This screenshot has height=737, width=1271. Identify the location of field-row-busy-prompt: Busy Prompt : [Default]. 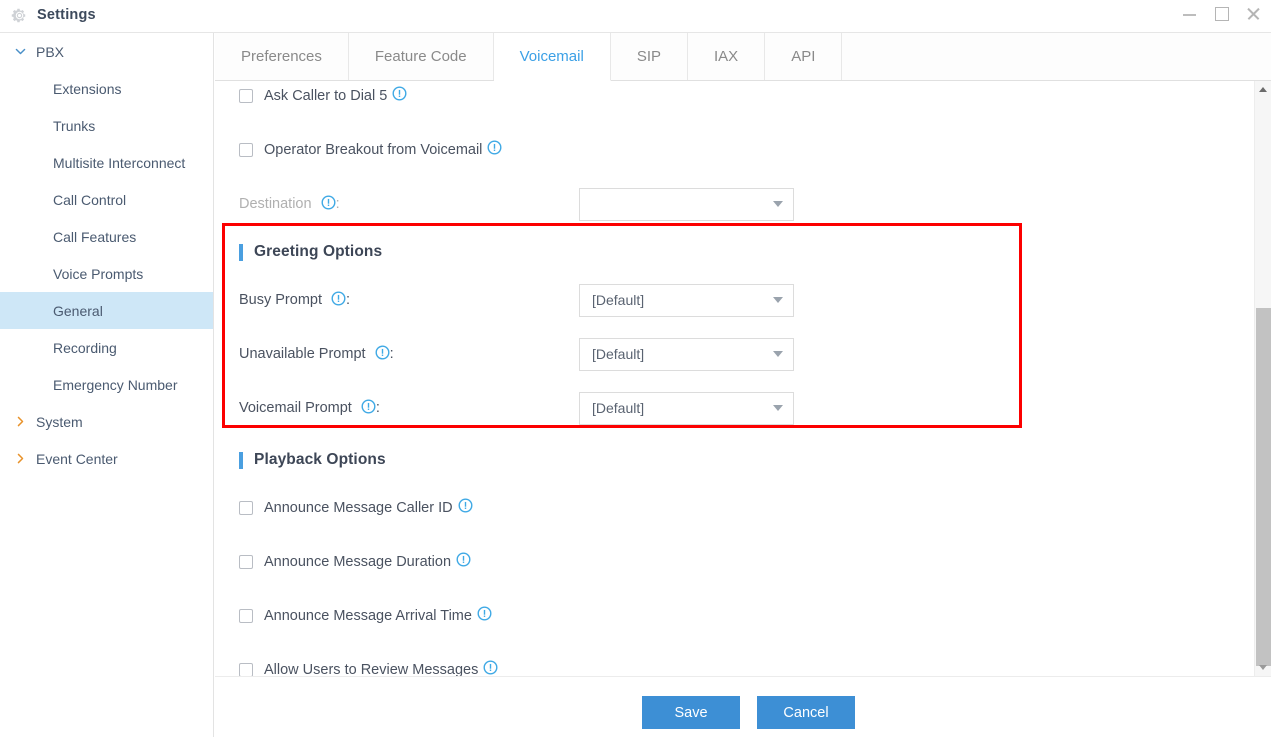
(722, 300).